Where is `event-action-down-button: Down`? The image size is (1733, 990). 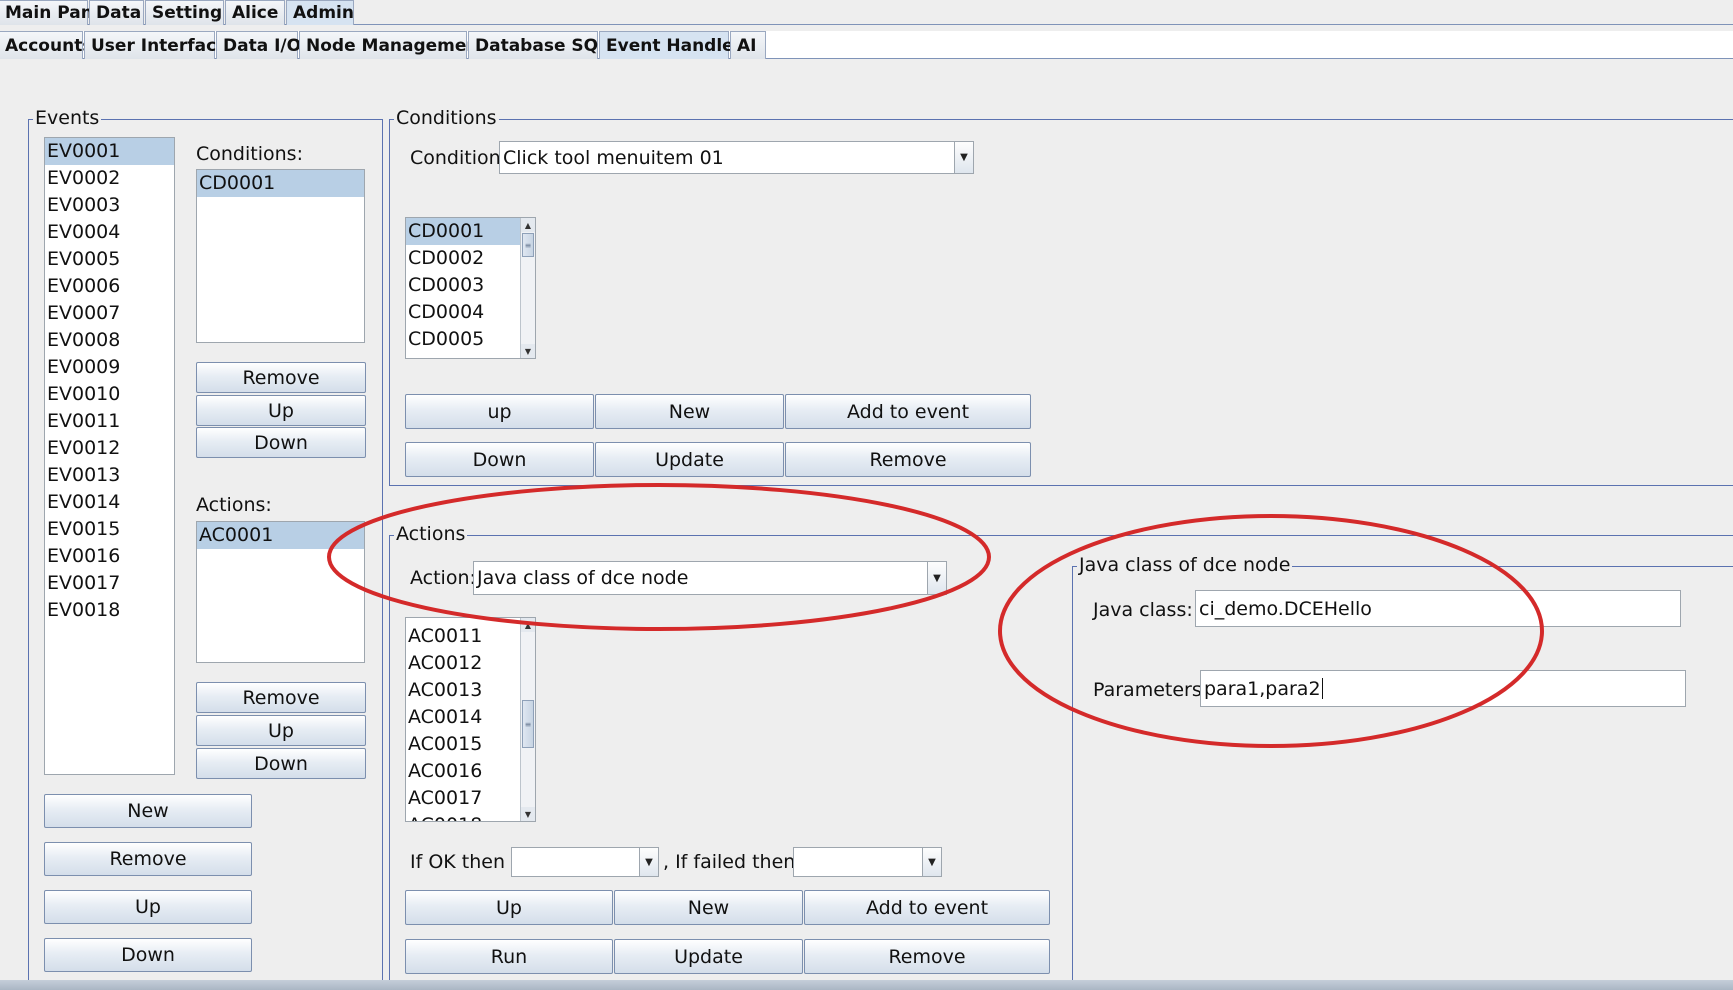 event-action-down-button: Down is located at coordinates (281, 763).